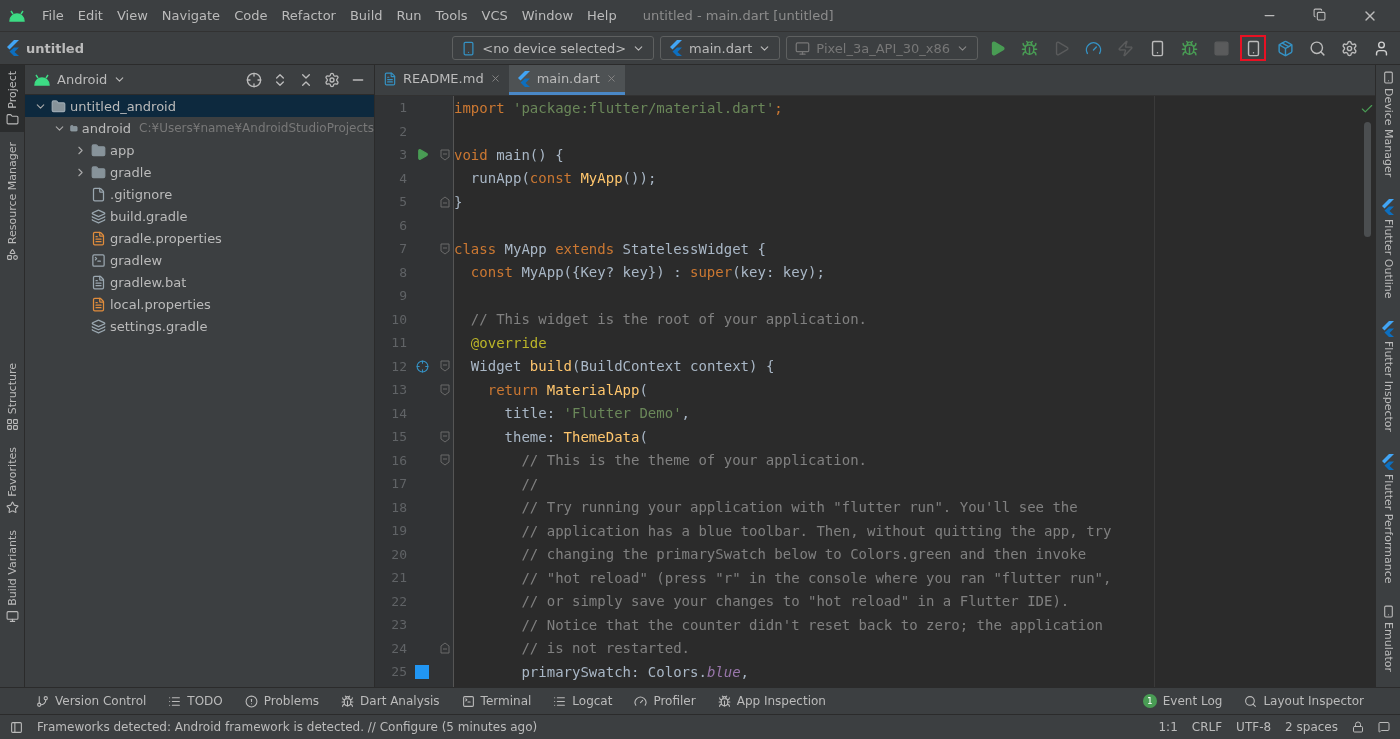  Describe the element at coordinates (442, 80) in the screenshot. I see `editor-tab: README.md` at that location.